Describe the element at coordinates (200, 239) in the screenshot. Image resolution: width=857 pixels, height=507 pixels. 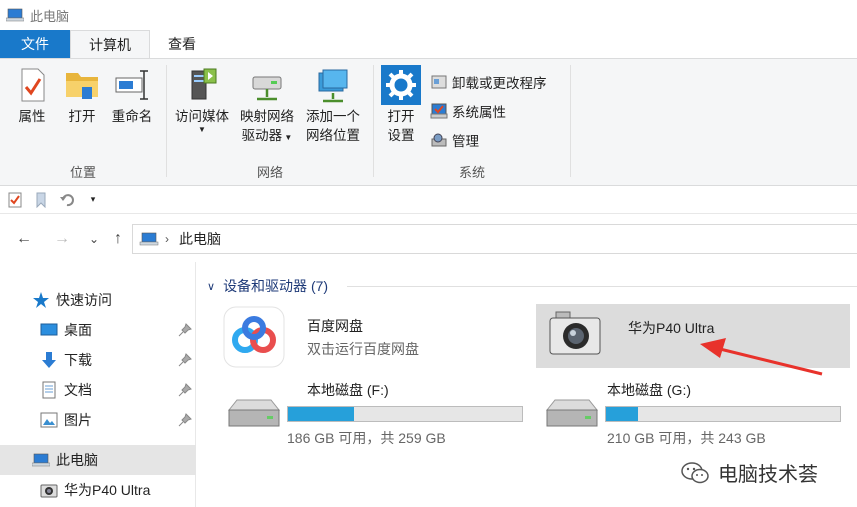
I see `breadcrumb-this-pc: 此电脑` at that location.